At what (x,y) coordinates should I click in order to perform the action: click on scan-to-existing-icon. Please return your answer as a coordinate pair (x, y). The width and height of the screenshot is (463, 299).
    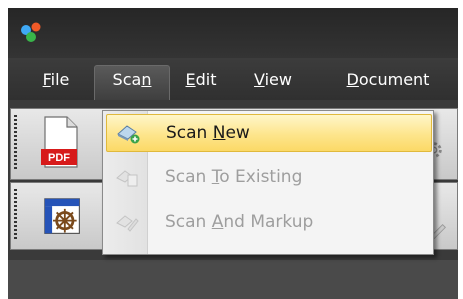
    Looking at the image, I should click on (127, 178).